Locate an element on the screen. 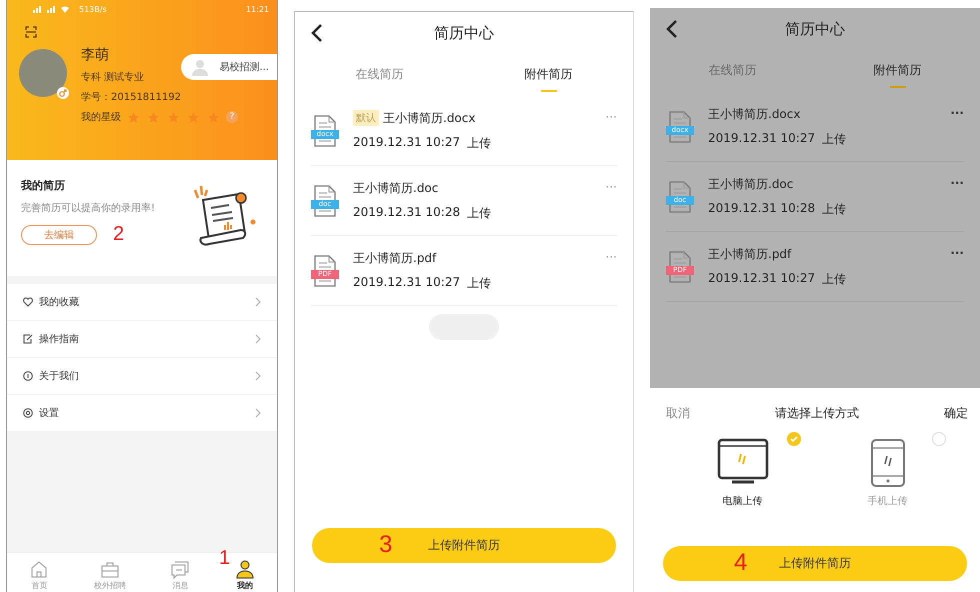 This screenshot has width=980, height=592. star-level-label: 我的星级 is located at coordinates (101, 117).